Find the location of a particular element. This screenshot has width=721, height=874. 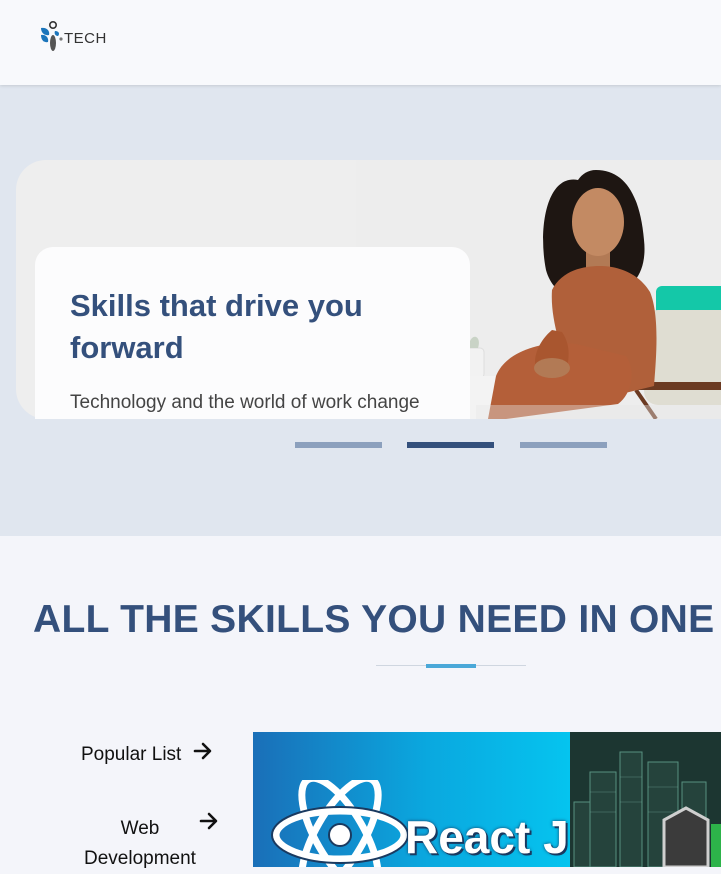

react-logo-icon is located at coordinates (340, 823).